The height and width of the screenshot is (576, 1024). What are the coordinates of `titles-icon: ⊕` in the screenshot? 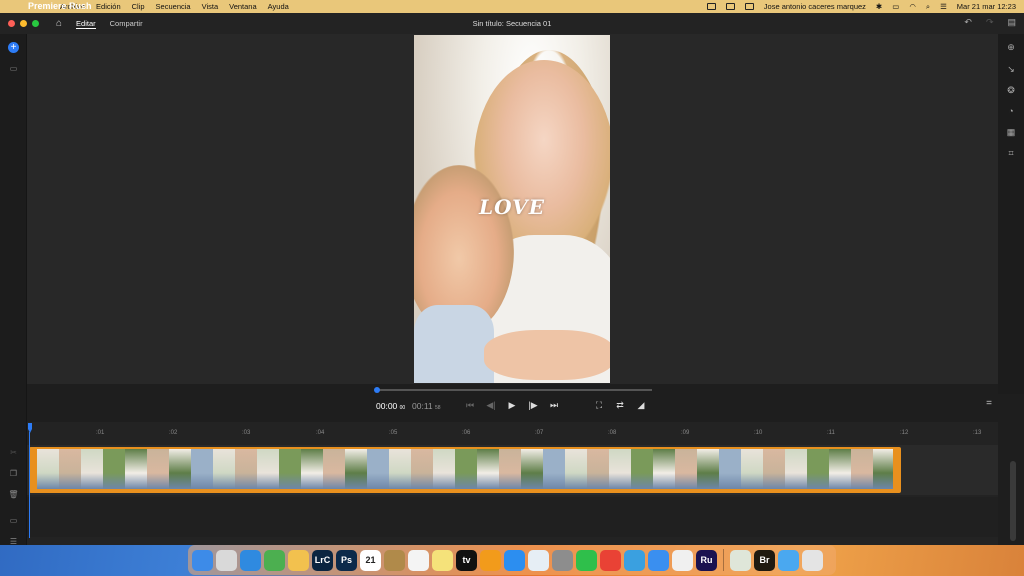 It's located at (1011, 47).